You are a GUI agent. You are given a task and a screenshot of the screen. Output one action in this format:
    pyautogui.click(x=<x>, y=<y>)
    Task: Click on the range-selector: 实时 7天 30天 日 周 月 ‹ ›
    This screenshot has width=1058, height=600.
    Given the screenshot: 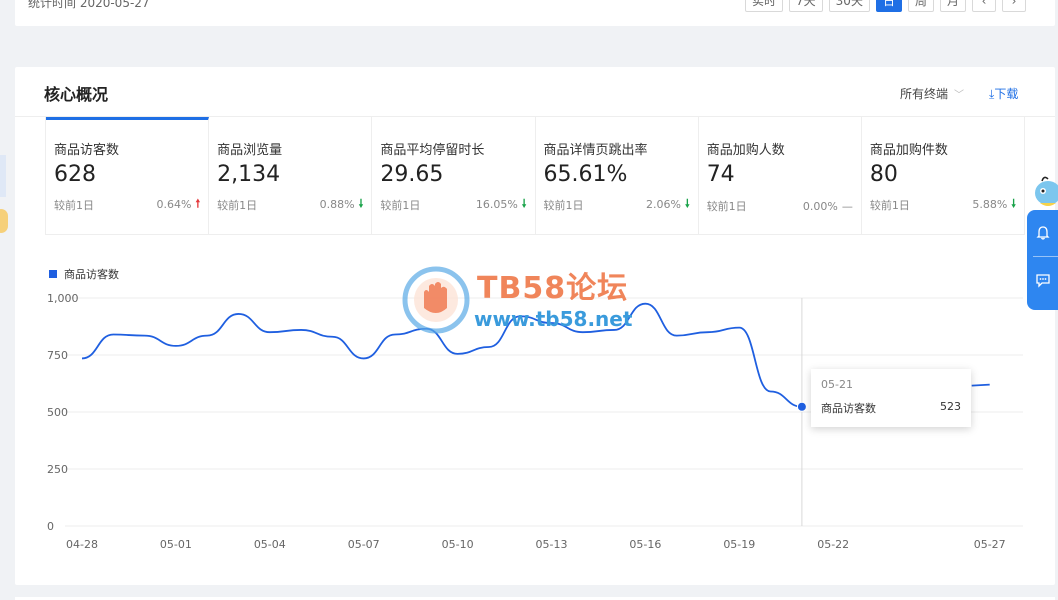 What is the action you would take?
    pyautogui.click(x=885, y=6)
    